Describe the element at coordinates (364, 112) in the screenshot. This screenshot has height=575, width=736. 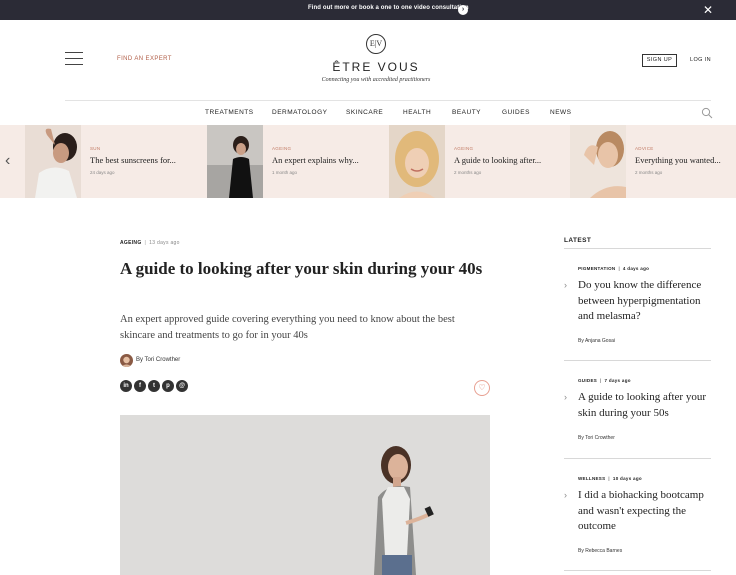
I see `nav-item-skincare: SKINCARE` at that location.